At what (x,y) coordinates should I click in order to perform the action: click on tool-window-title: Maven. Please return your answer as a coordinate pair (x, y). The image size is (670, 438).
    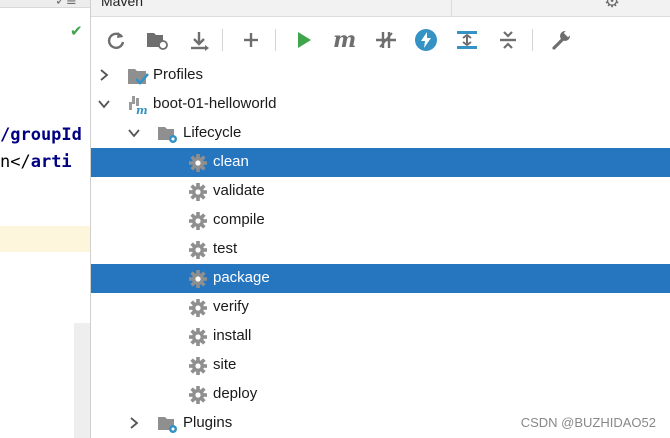
    Looking at the image, I should click on (122, 4).